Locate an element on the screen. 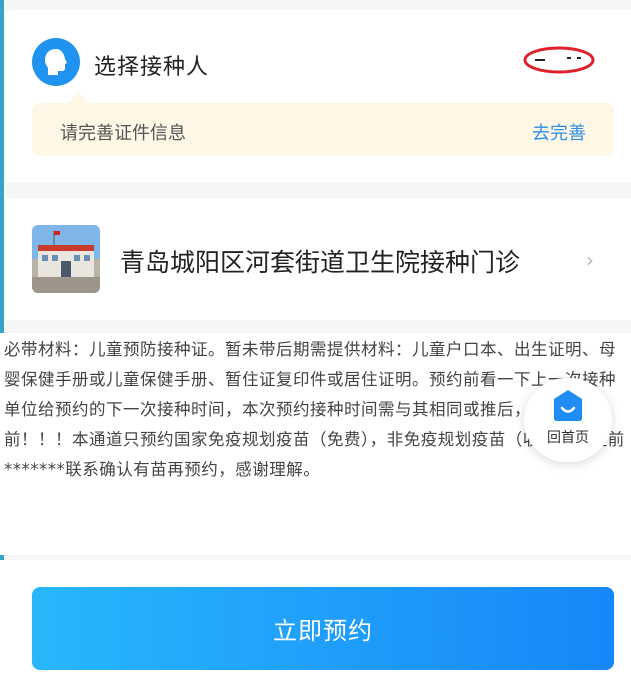  home-icon is located at coordinates (568, 405).